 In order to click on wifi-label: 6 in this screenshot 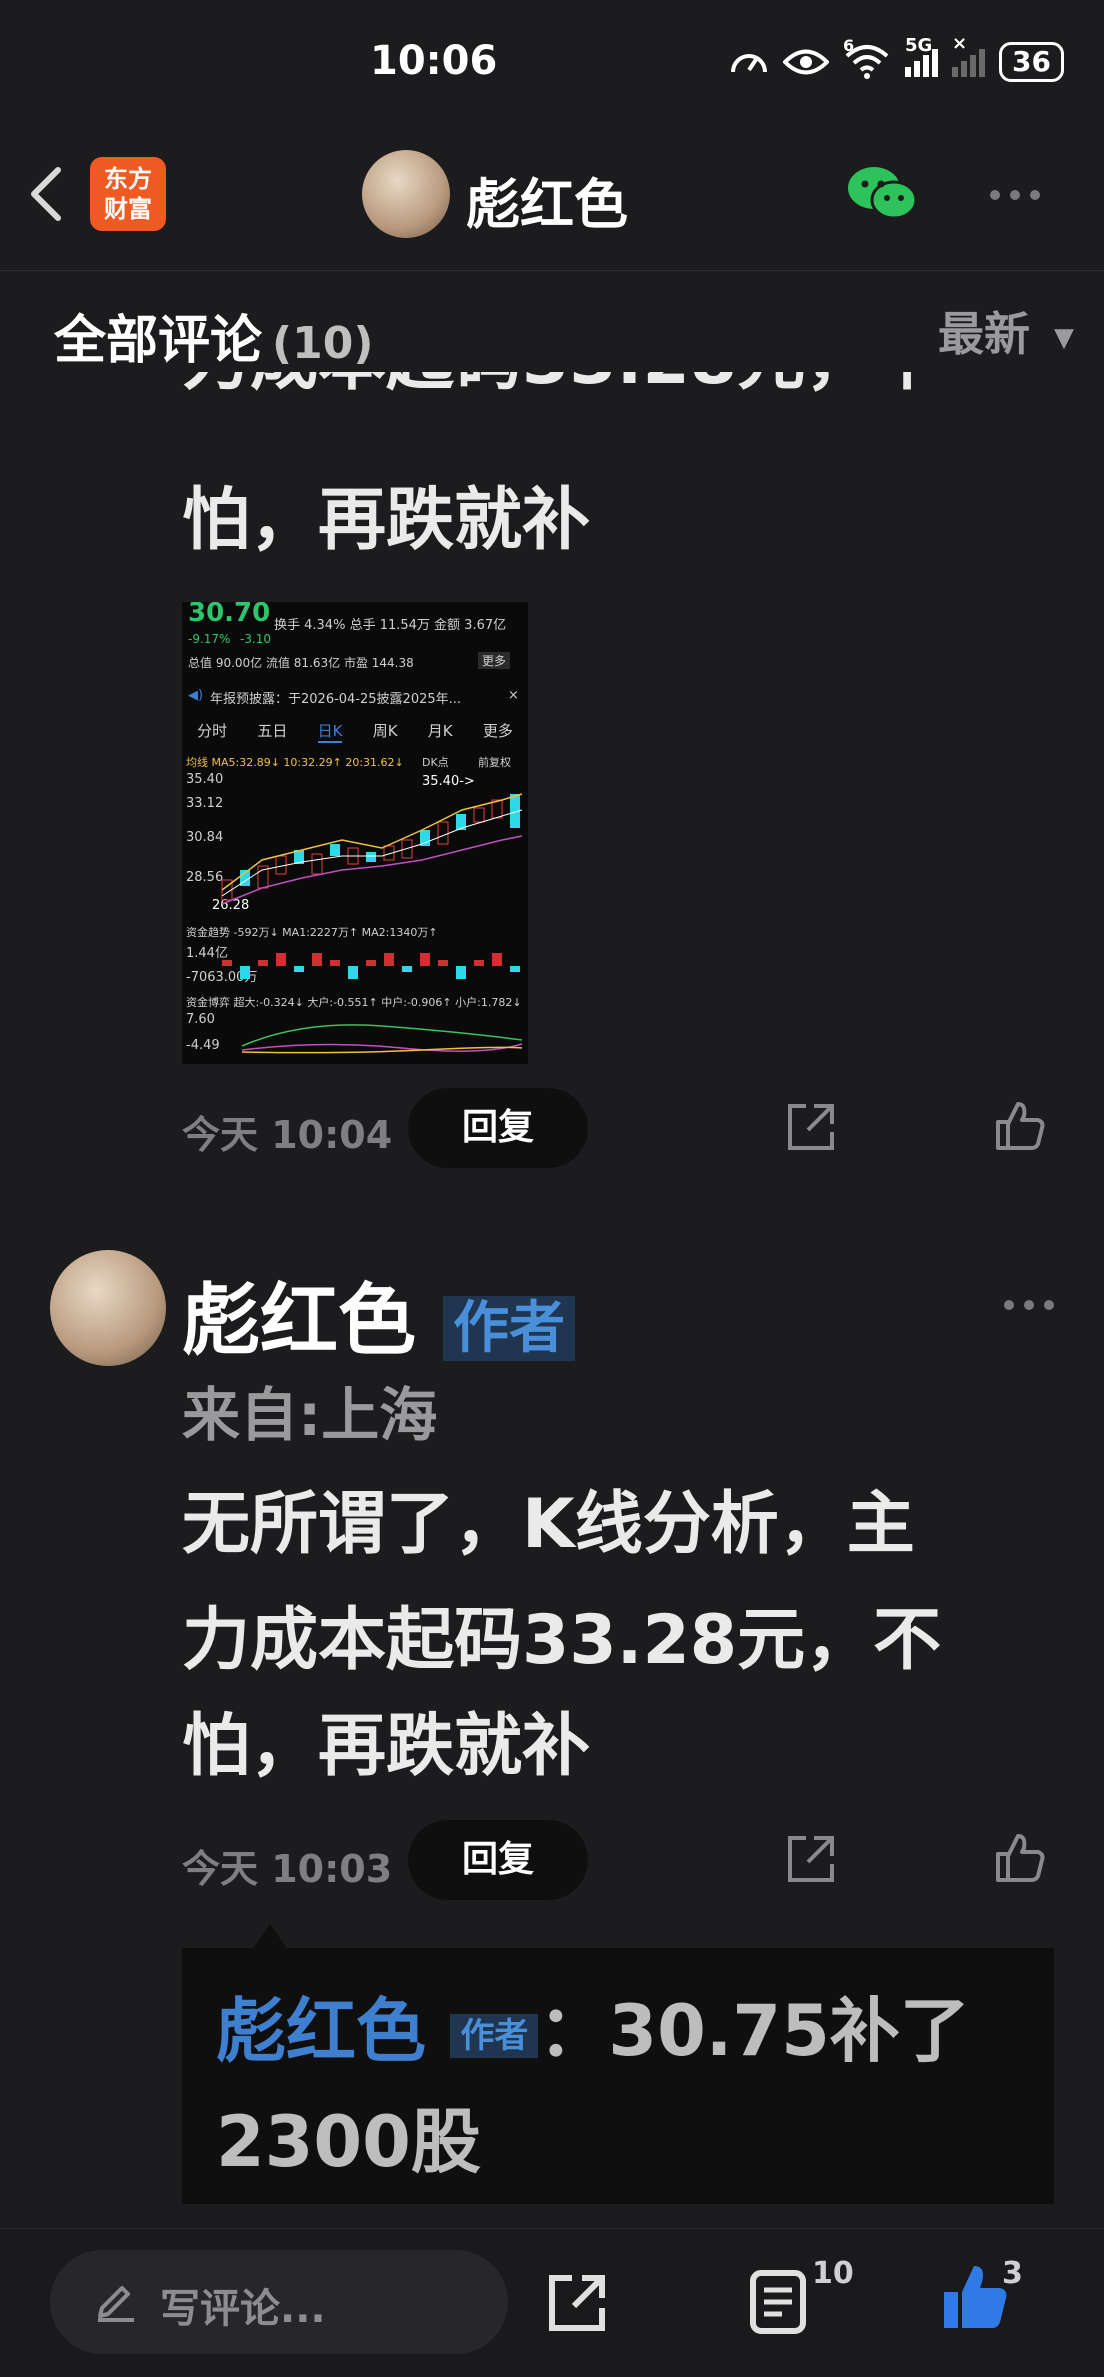, I will do `click(849, 45)`.